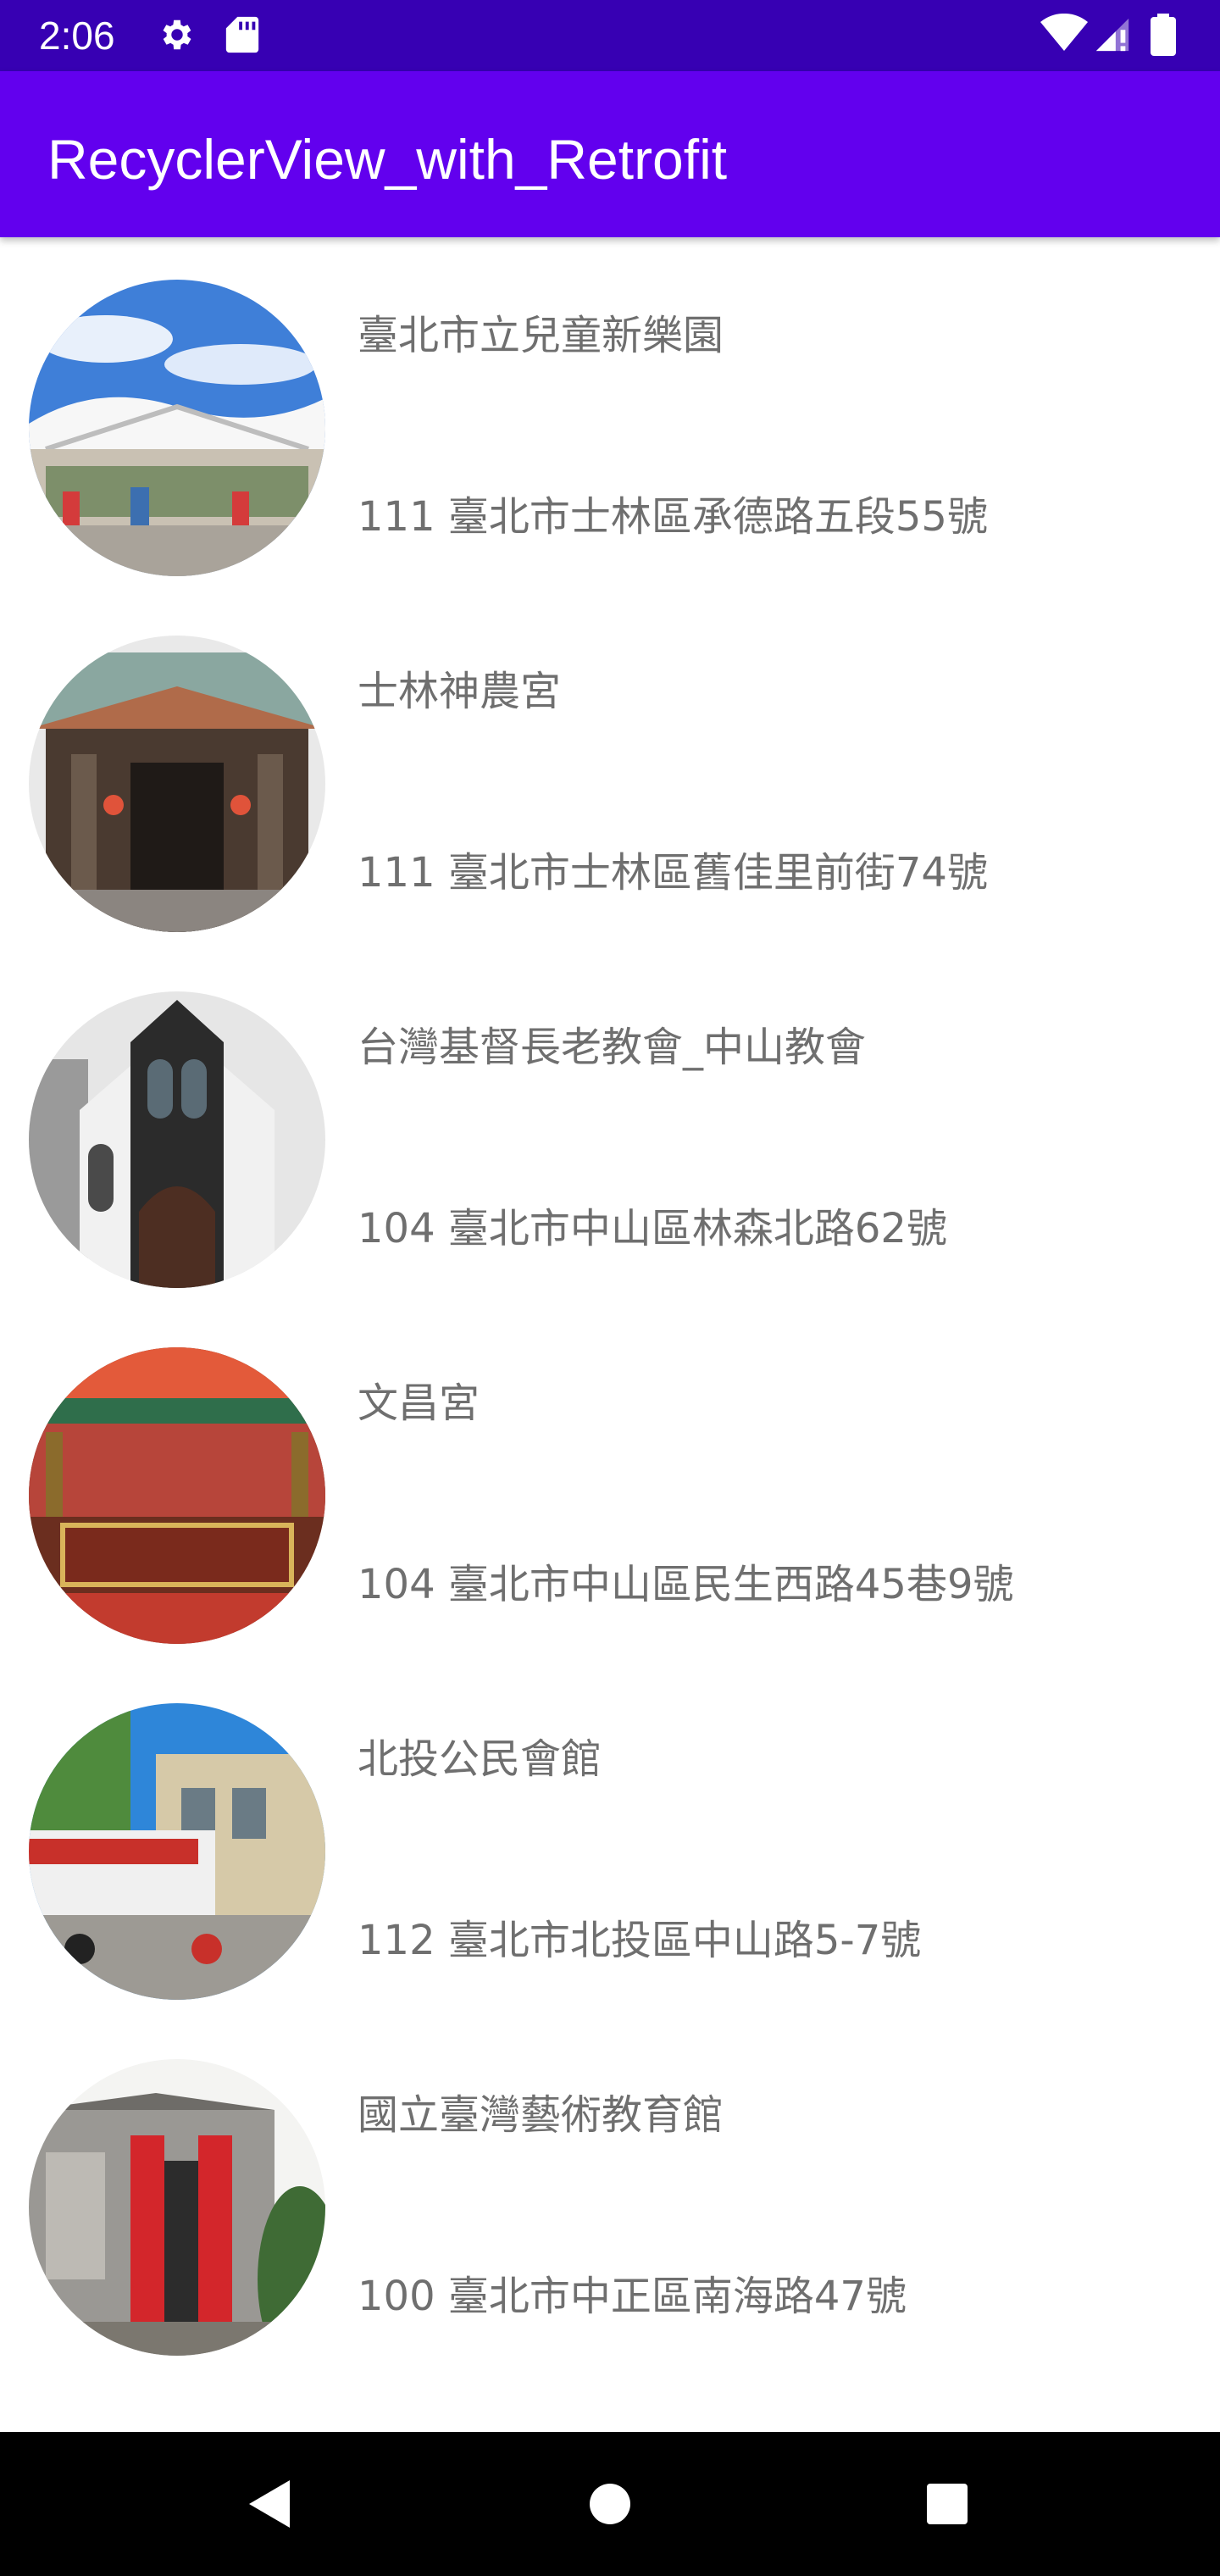  Describe the element at coordinates (610, 1129) in the screenshot. I see `list-item: 台灣基督長老教會_中山教會 104 臺北市中山區林森北路62號` at that location.